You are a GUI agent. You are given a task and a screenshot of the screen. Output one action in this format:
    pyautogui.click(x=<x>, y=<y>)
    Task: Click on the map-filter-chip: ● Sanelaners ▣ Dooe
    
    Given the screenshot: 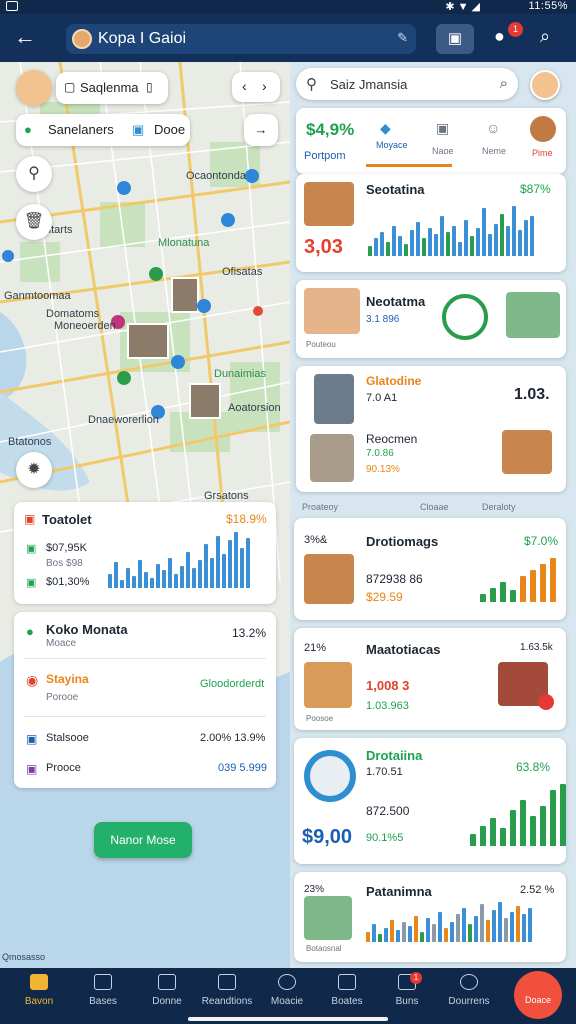 What is the action you would take?
    pyautogui.click(x=103, y=130)
    